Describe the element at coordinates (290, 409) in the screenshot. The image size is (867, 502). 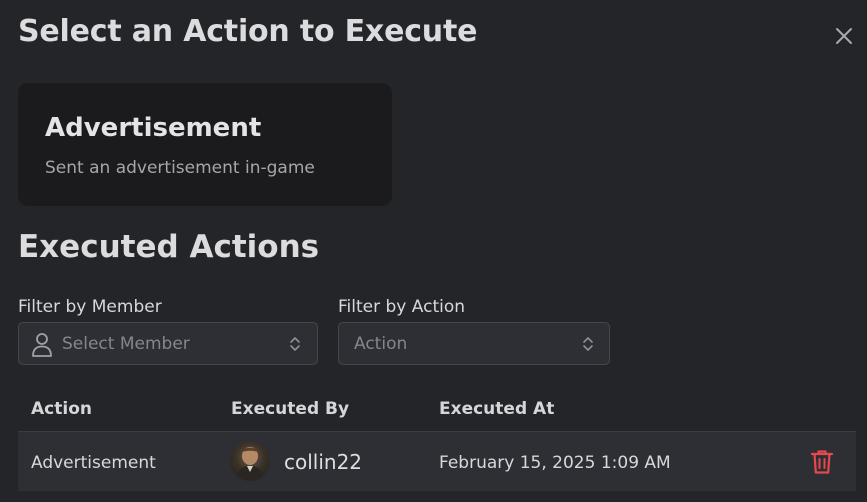
I see `column-header-executed-by: Executed By` at that location.